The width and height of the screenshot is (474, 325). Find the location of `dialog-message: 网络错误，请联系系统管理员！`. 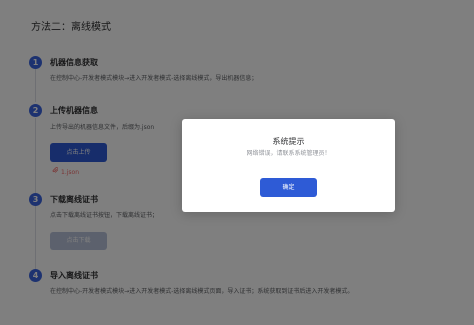

dialog-message: 网络错误，请联系系统管理员！ is located at coordinates (288, 153).